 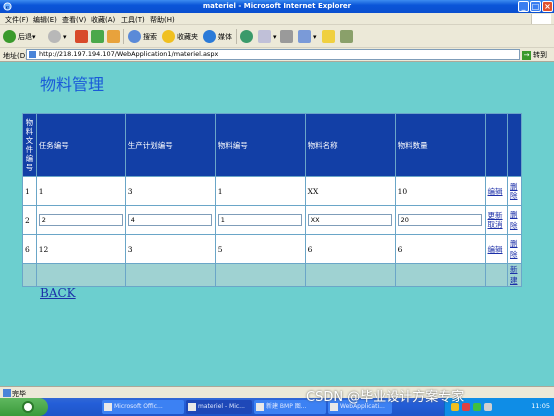 I want to click on cell-id: 2, so click(x=29, y=220).